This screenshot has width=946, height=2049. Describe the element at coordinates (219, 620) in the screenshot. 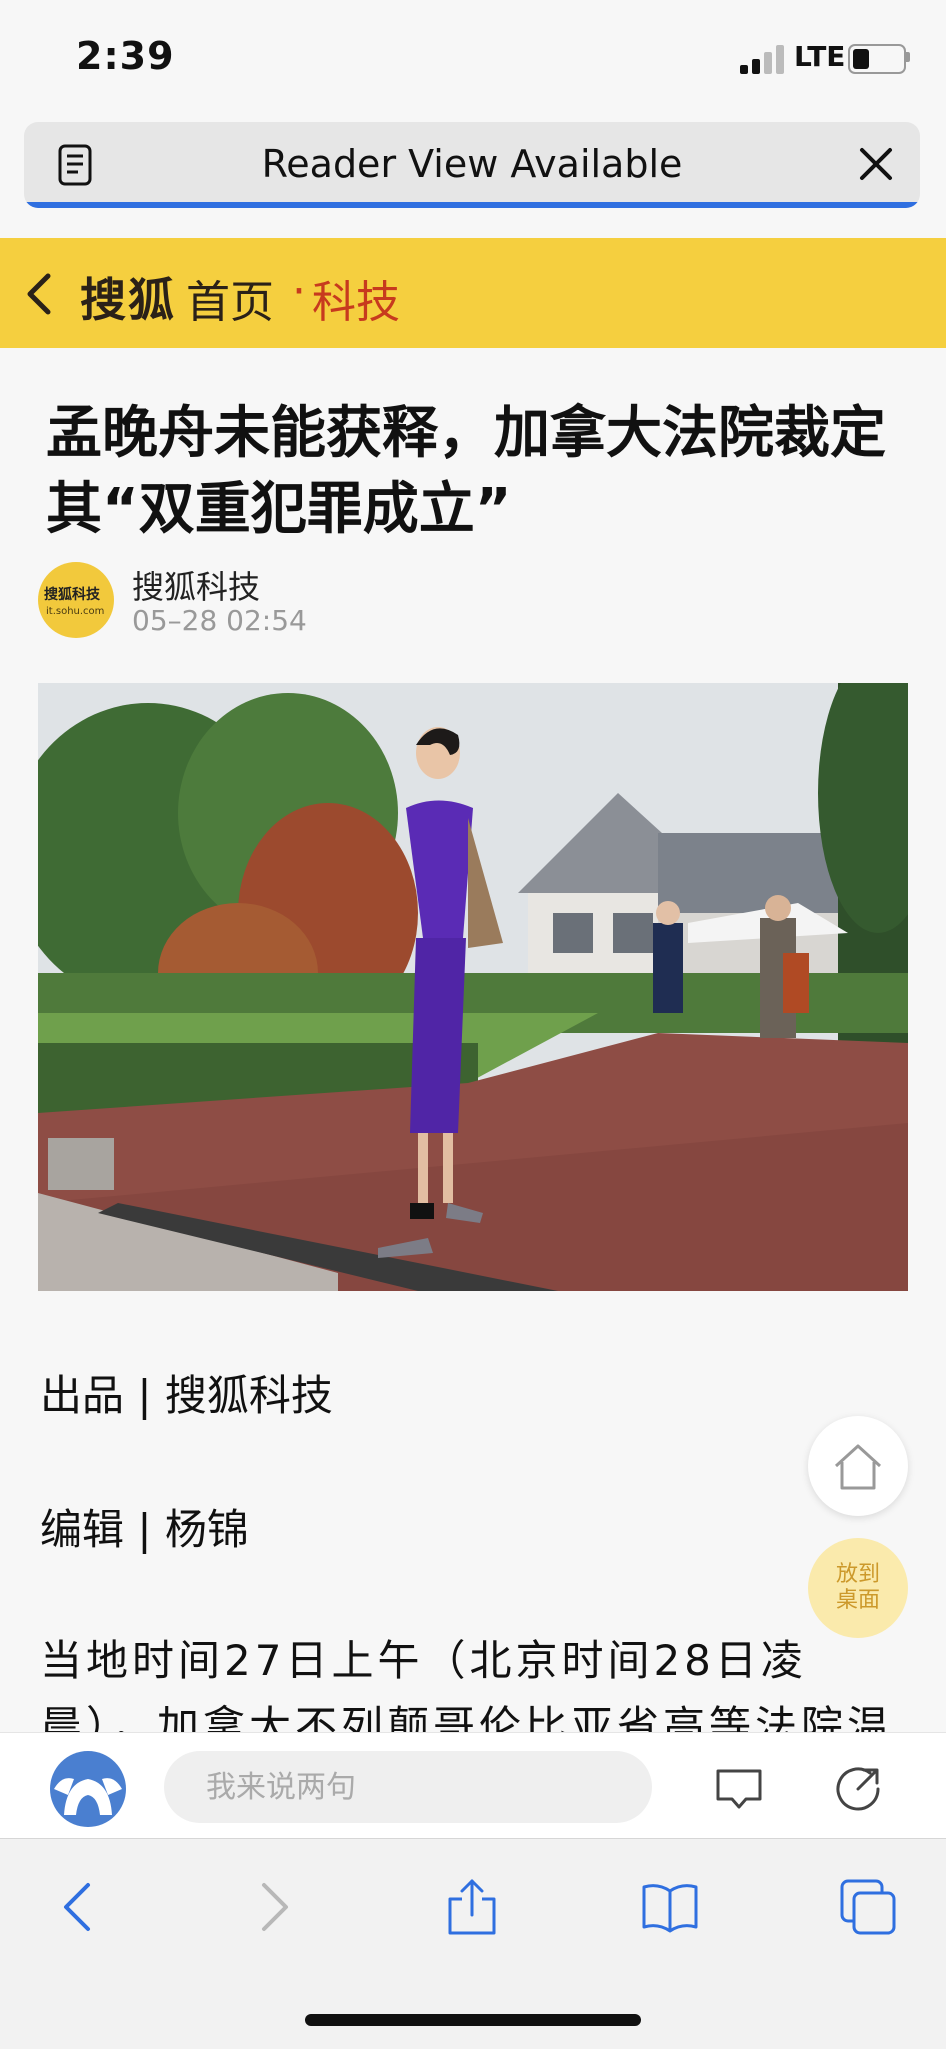

I see `publish-time: 05–28 02:54` at that location.